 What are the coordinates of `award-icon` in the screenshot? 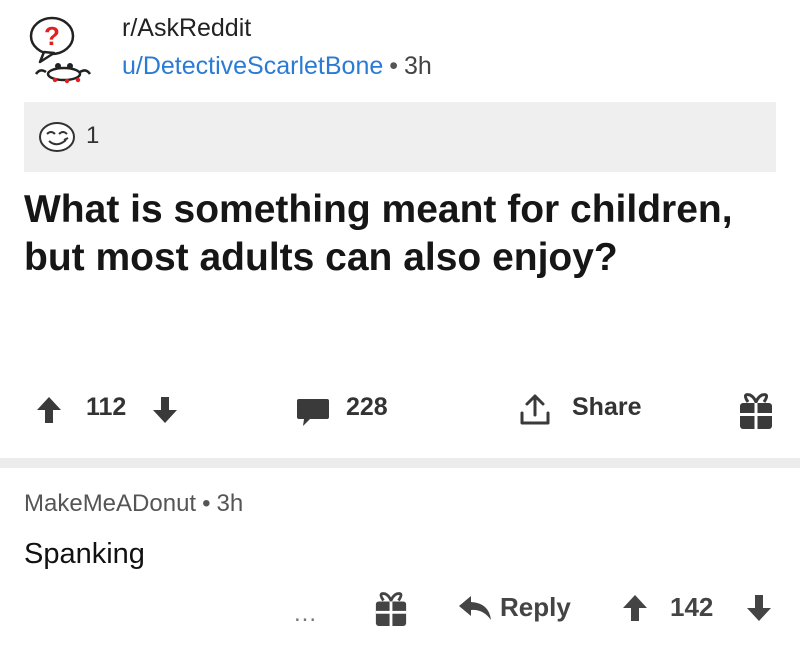 It's located at (57, 136).